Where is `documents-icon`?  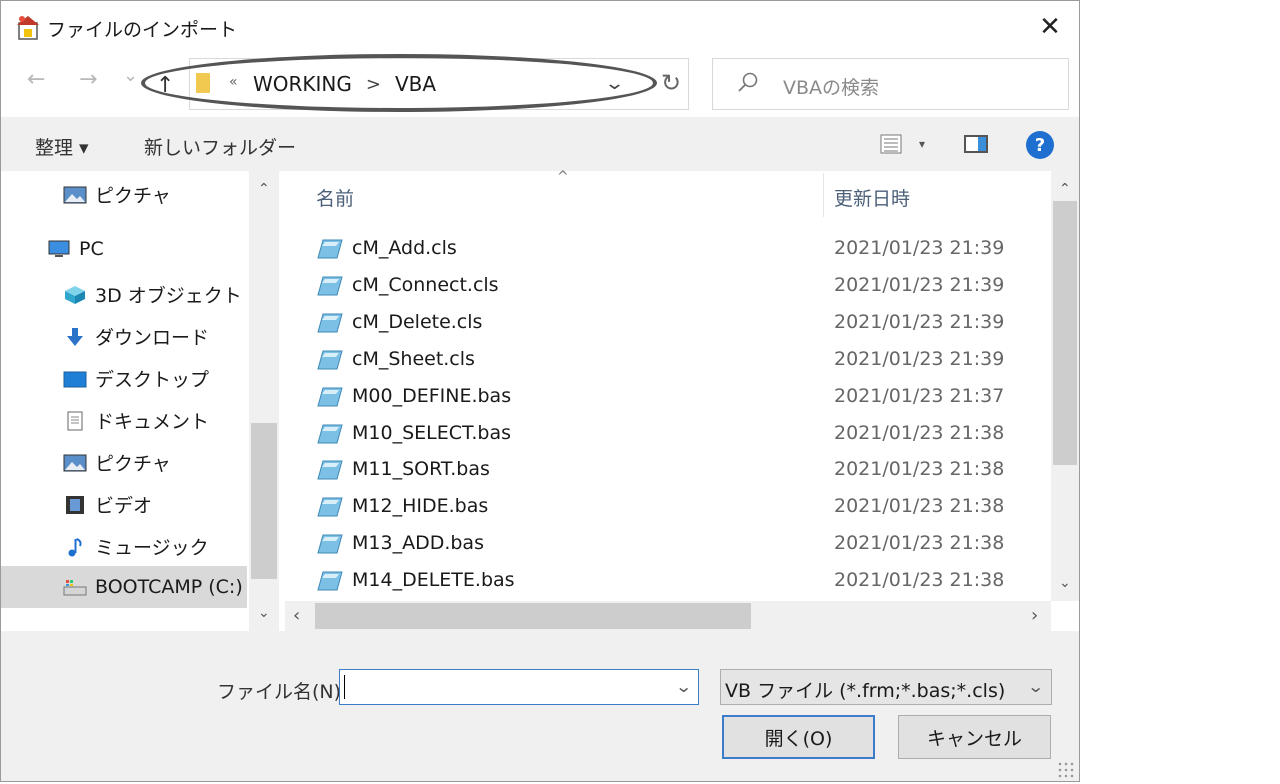
documents-icon is located at coordinates (75, 420).